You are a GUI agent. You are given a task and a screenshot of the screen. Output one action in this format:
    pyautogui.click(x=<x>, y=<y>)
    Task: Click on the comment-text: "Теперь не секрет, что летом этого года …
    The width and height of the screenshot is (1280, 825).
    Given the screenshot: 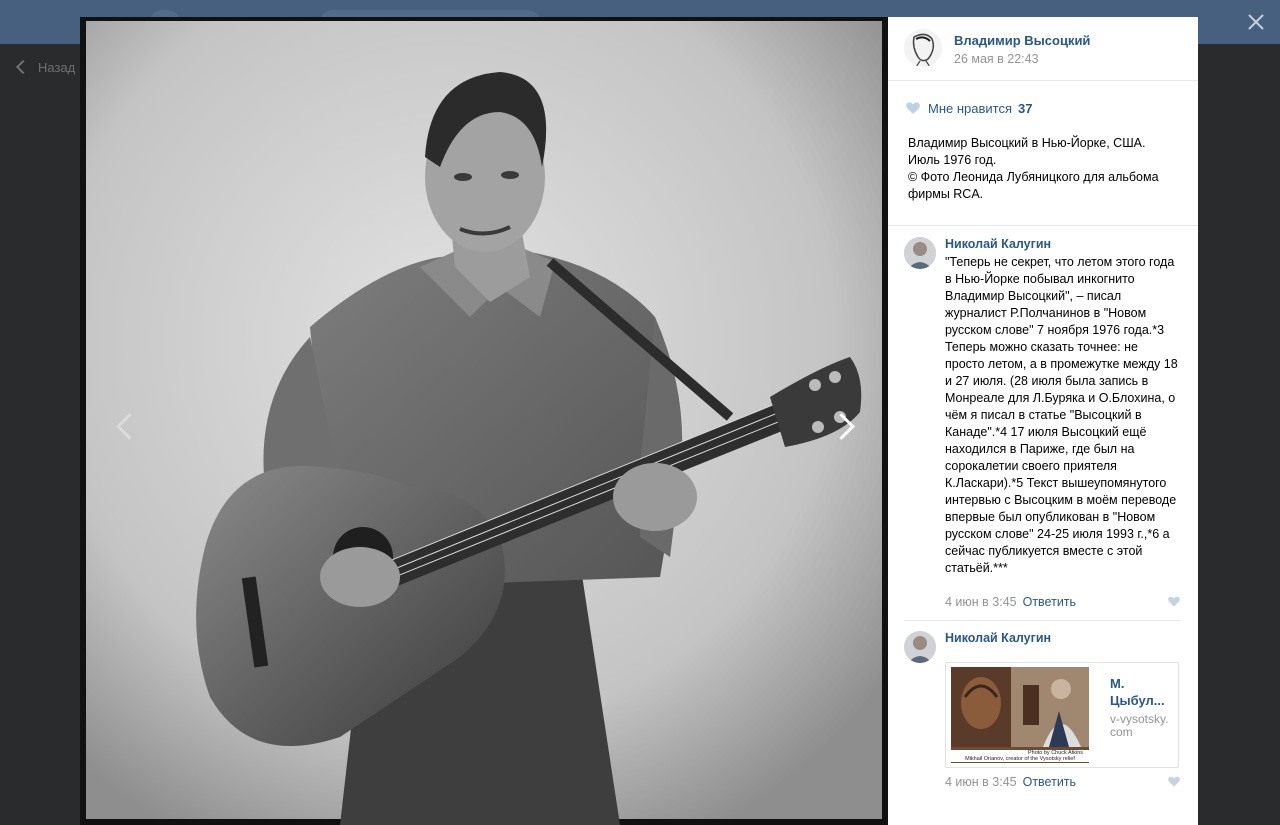 What is the action you would take?
    pyautogui.click(x=1061, y=415)
    